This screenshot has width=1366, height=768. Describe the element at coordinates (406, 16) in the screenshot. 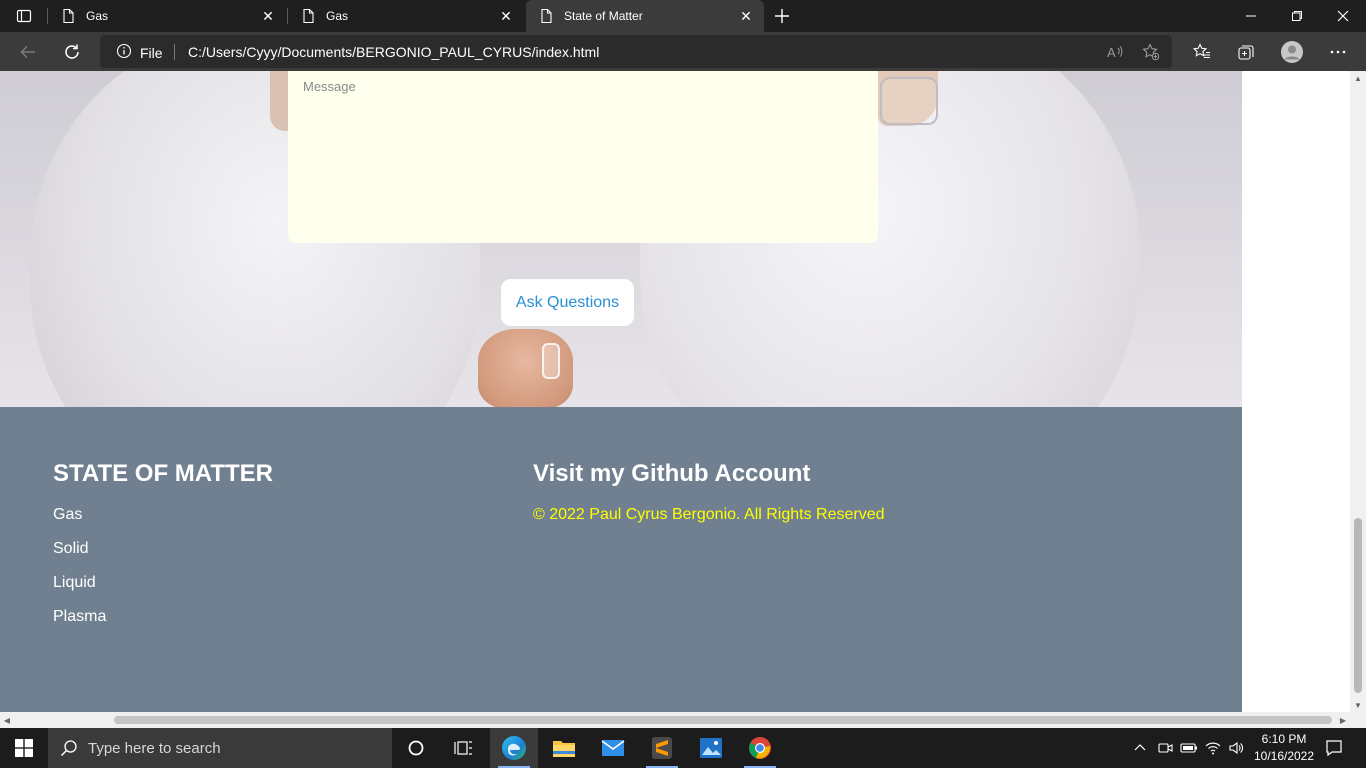

I see `browser-tab-2: Gas ✕` at that location.